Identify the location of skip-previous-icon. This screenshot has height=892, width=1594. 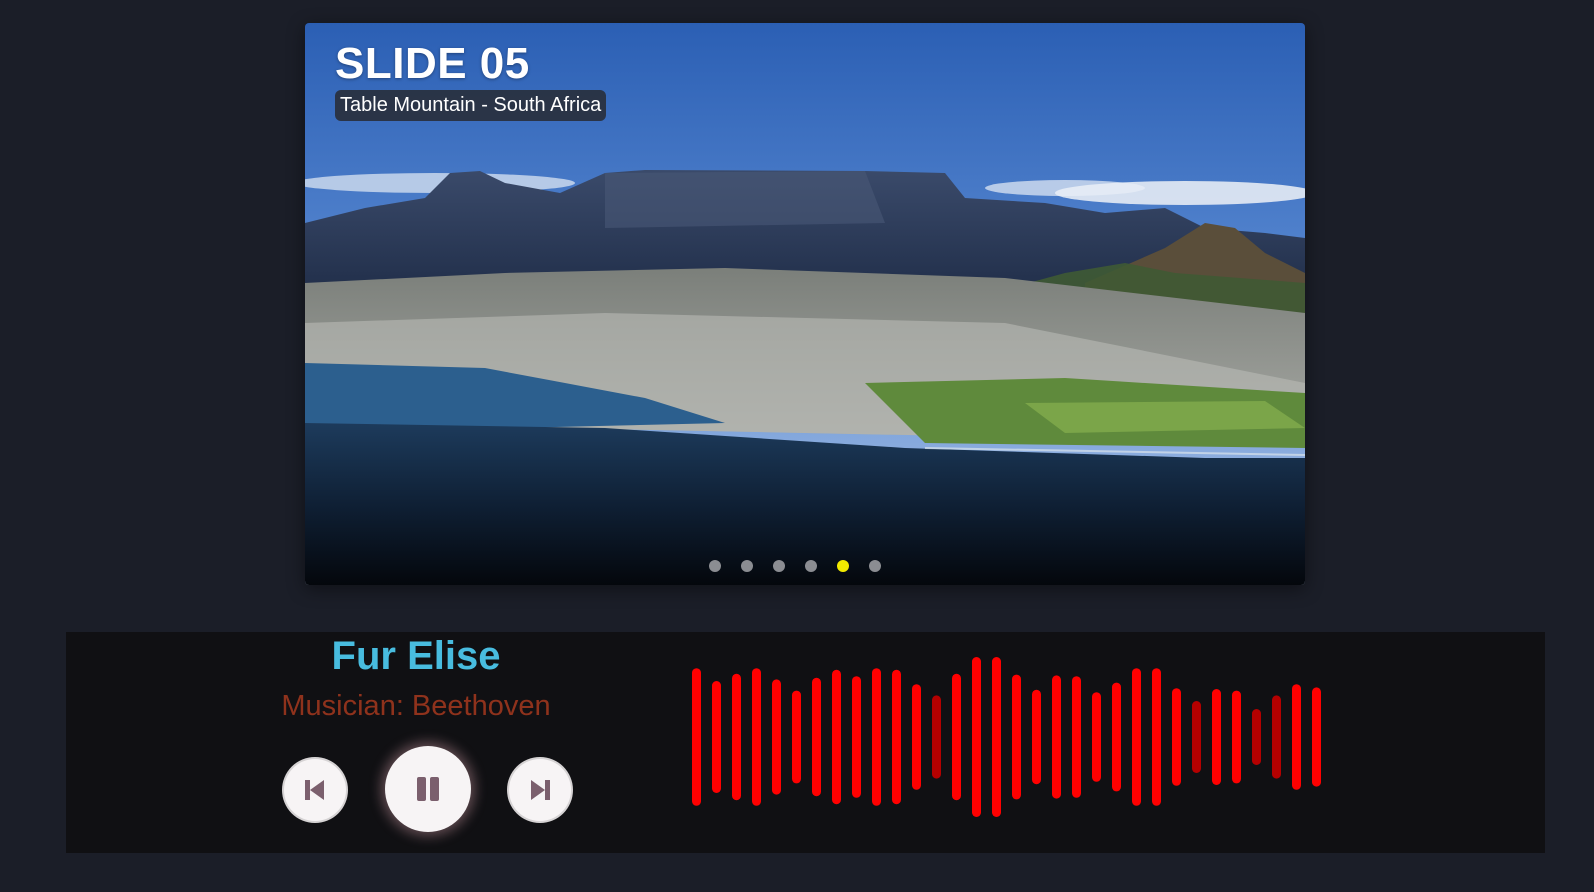
(314, 790).